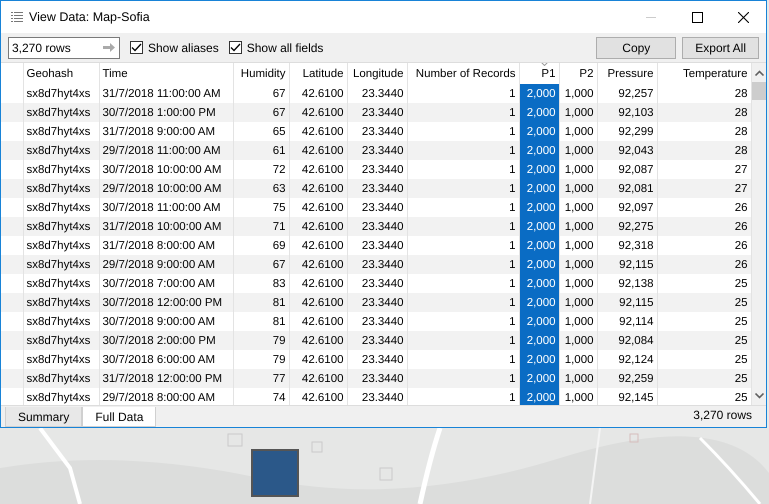 Image resolution: width=769 pixels, height=504 pixels. Describe the element at coordinates (261, 302) in the screenshot. I see `table-cell: 81` at that location.